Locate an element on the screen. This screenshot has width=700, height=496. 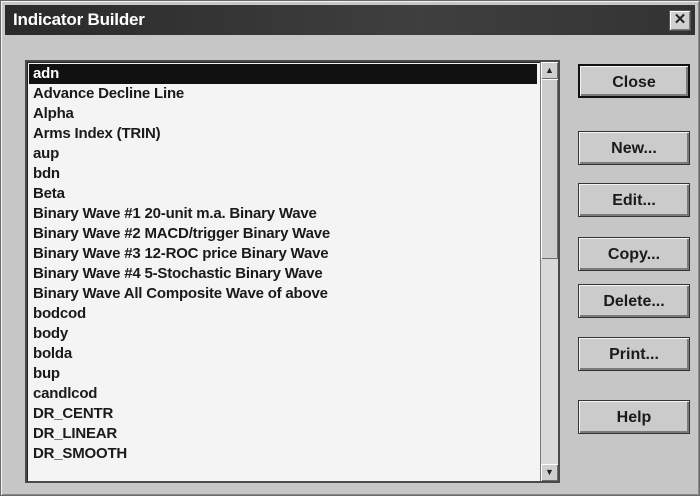
list-item: Beta is located at coordinates (283, 194).